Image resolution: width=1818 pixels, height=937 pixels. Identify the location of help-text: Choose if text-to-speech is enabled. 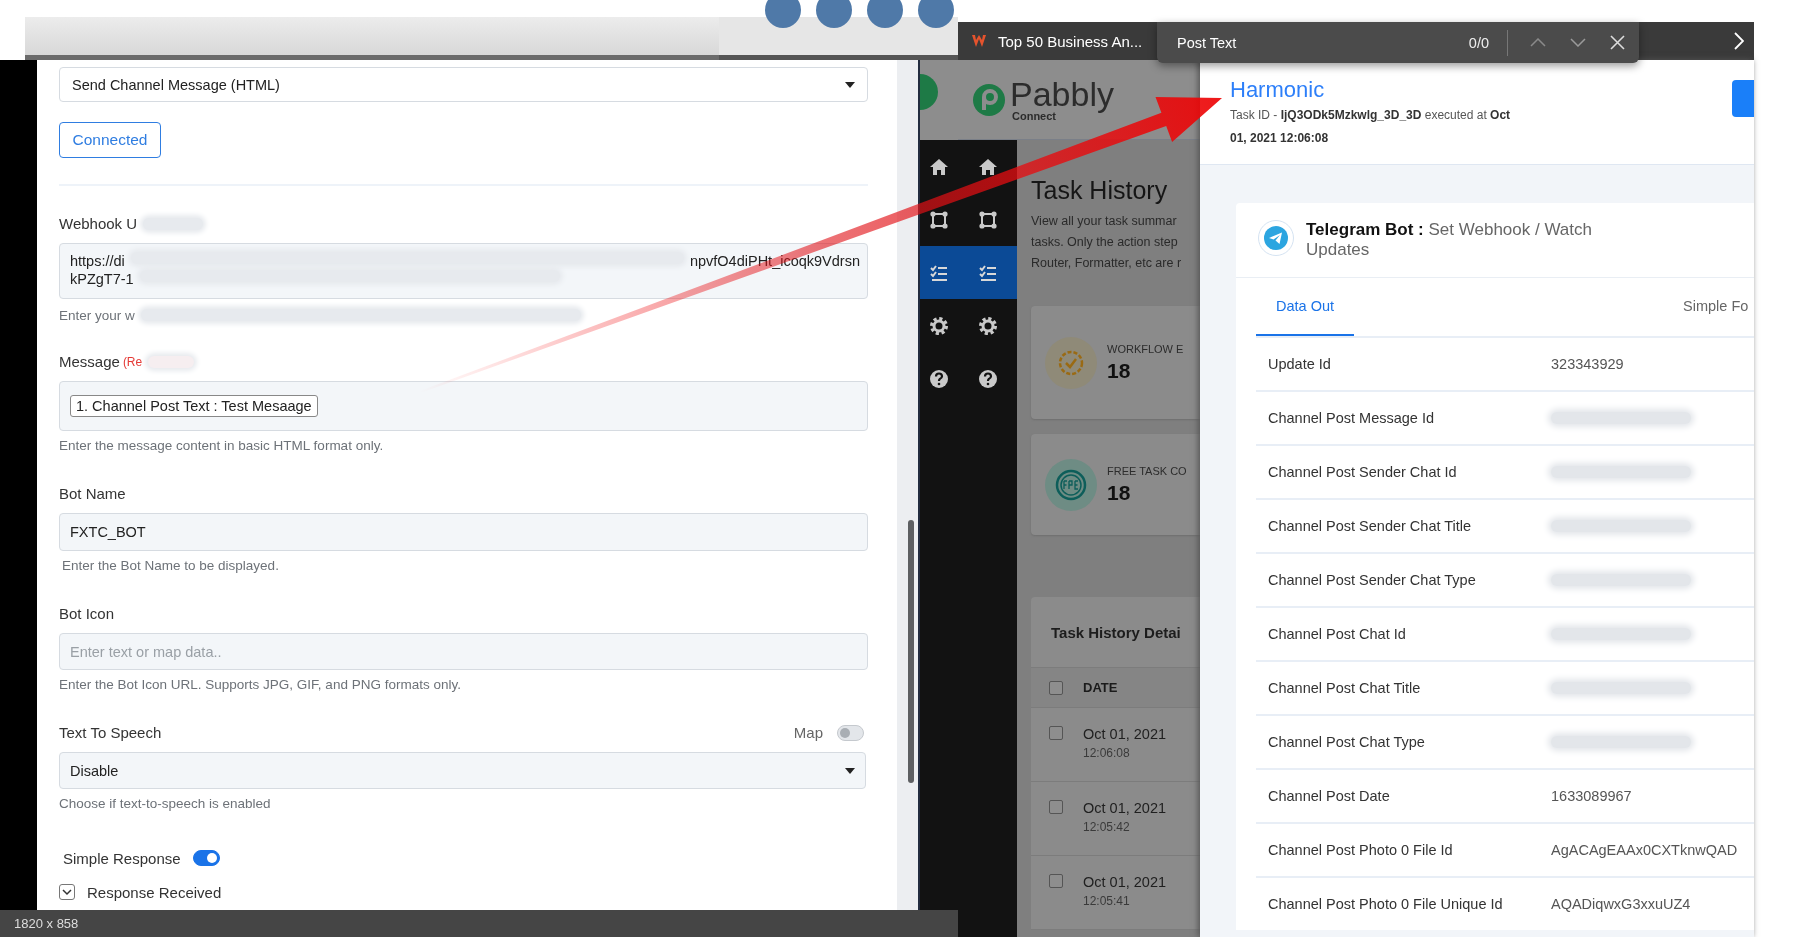
(165, 804).